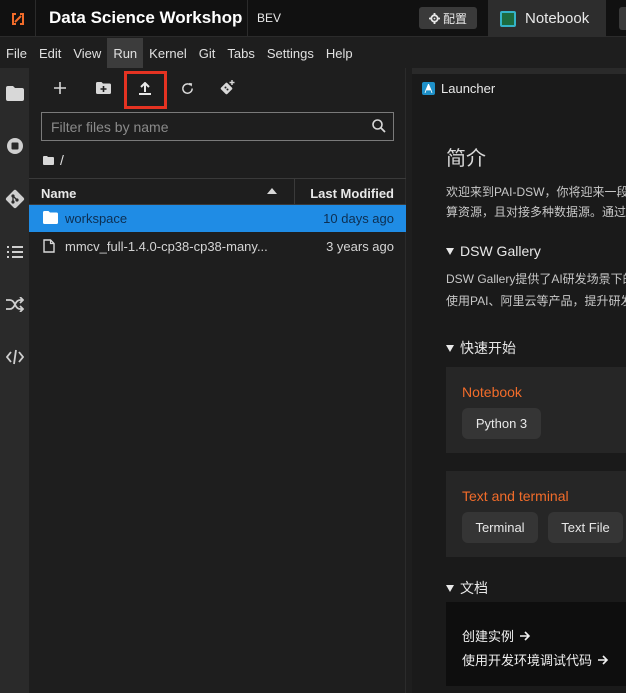 The image size is (626, 693). Describe the element at coordinates (14, 199) in the screenshot. I see `git-icon` at that location.